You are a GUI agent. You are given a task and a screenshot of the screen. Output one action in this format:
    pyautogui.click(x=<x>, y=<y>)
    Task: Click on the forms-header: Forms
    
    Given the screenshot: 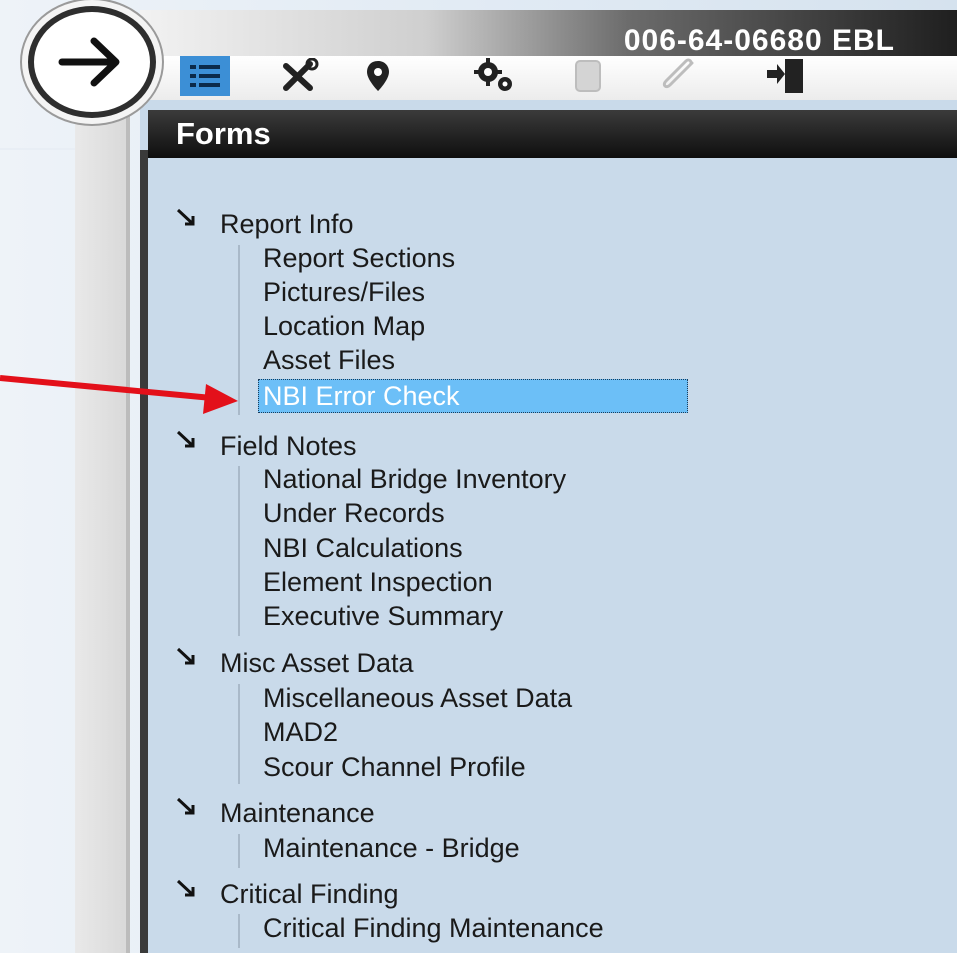 What is the action you would take?
    pyautogui.click(x=552, y=134)
    